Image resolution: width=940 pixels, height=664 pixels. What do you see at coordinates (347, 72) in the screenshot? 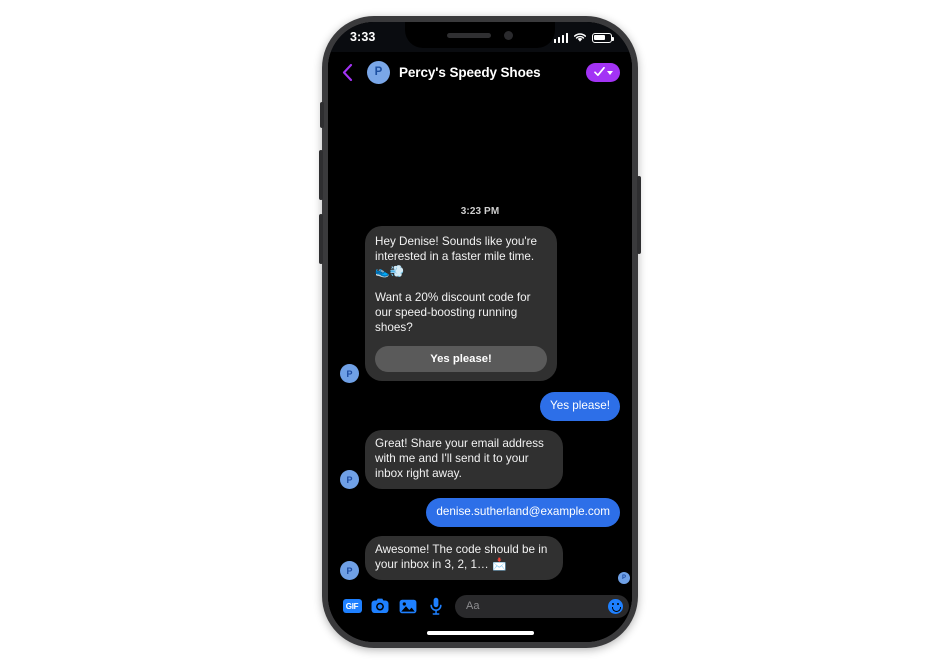
I see `back-chevron-icon` at bounding box center [347, 72].